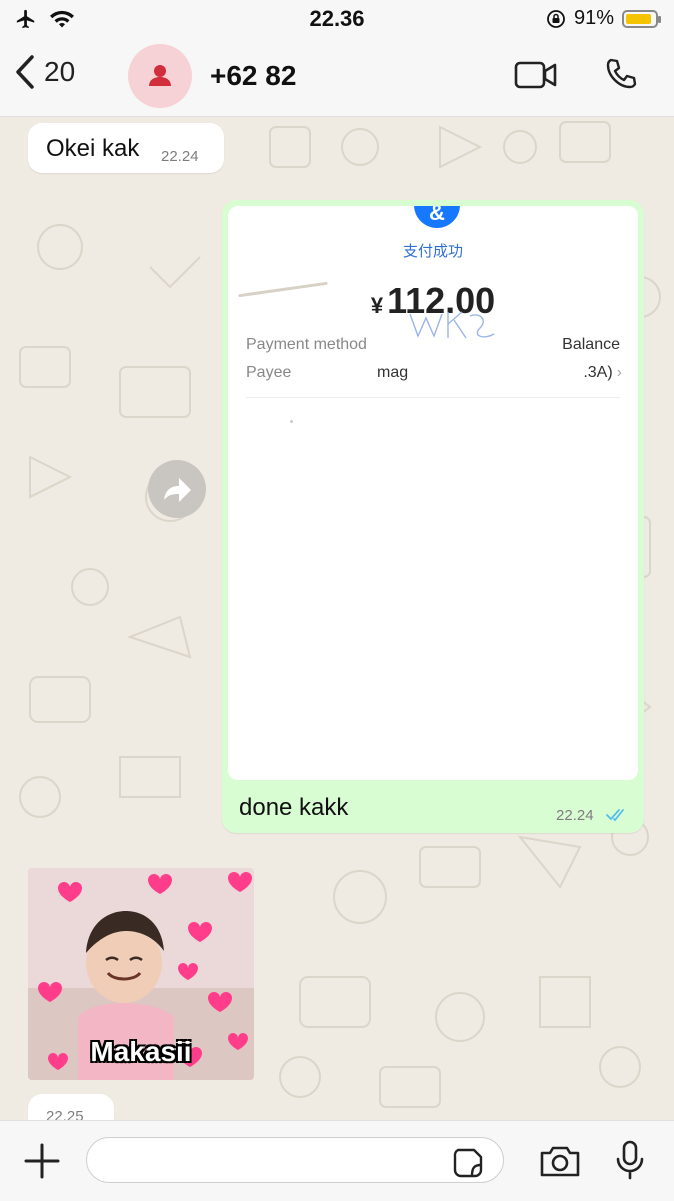  I want to click on video-call-icon, so click(536, 75).